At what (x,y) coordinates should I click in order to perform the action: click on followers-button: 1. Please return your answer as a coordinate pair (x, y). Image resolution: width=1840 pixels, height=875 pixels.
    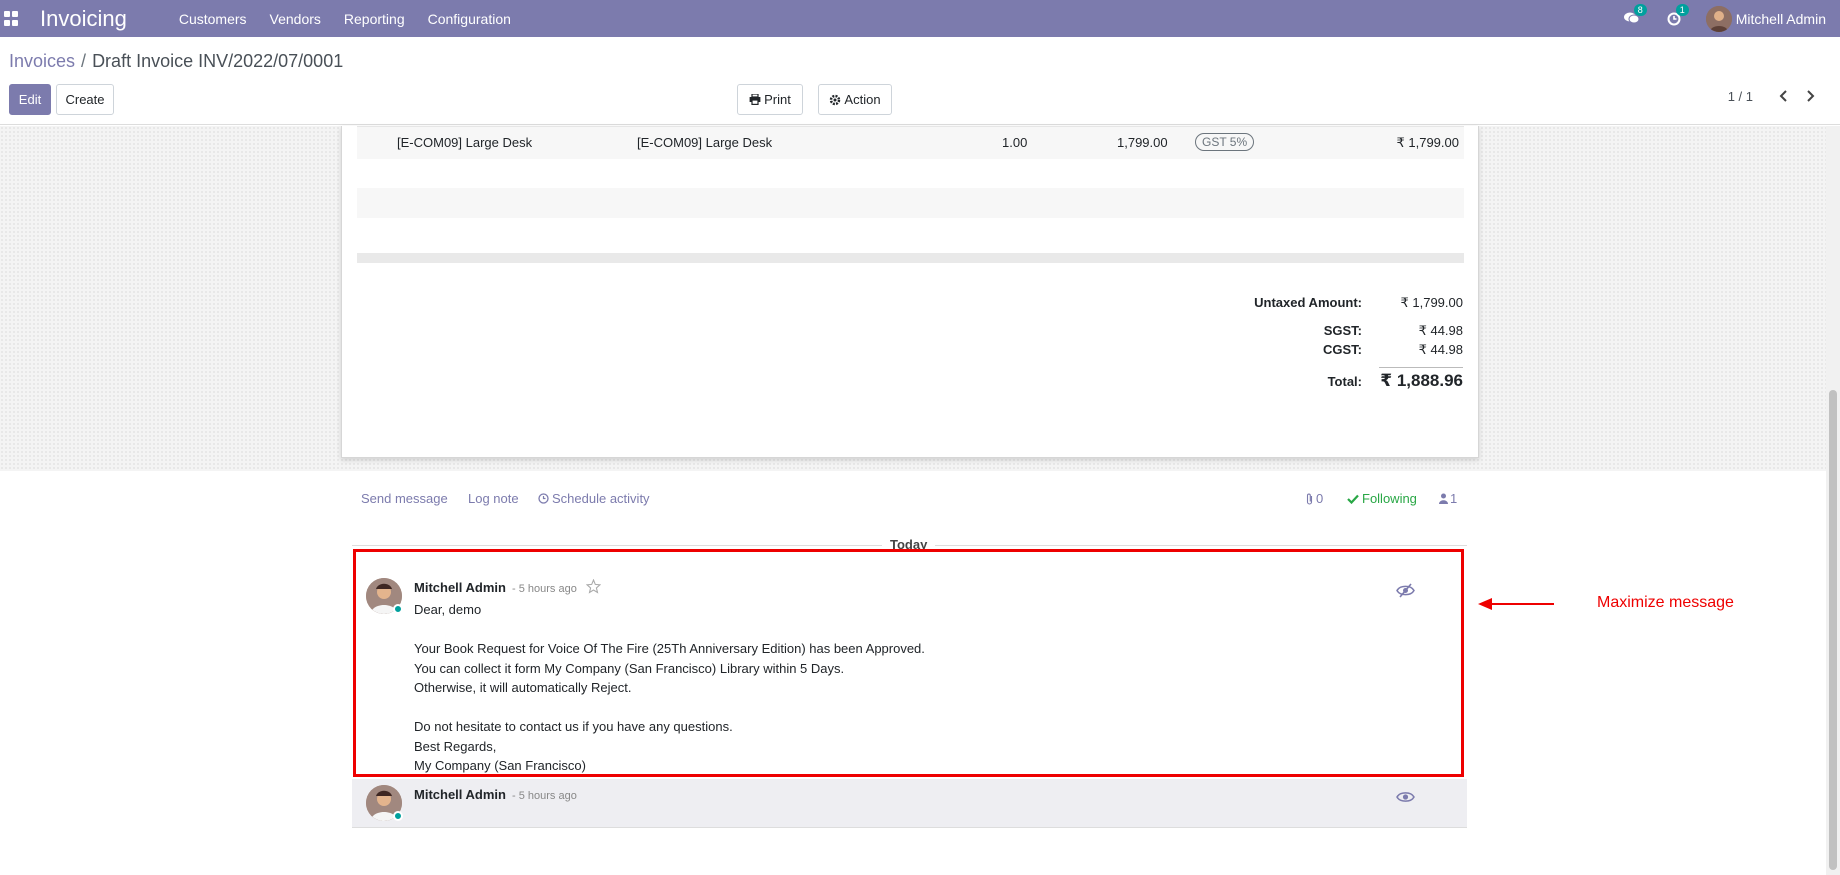
    Looking at the image, I should click on (1448, 498).